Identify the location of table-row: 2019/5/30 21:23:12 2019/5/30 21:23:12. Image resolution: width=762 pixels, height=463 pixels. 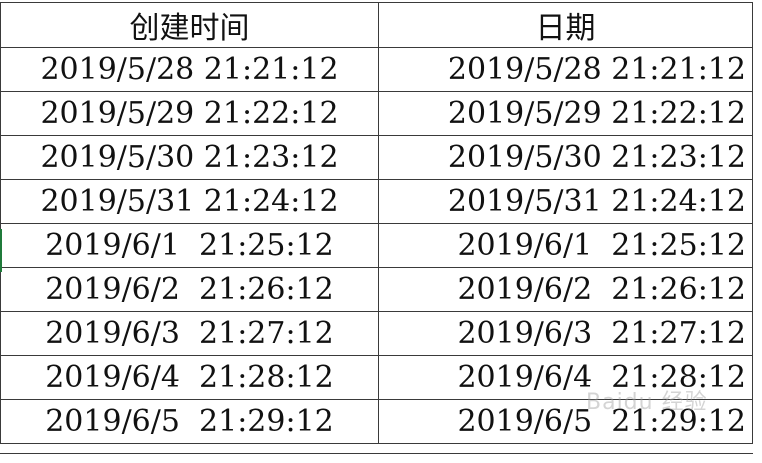
(376, 157).